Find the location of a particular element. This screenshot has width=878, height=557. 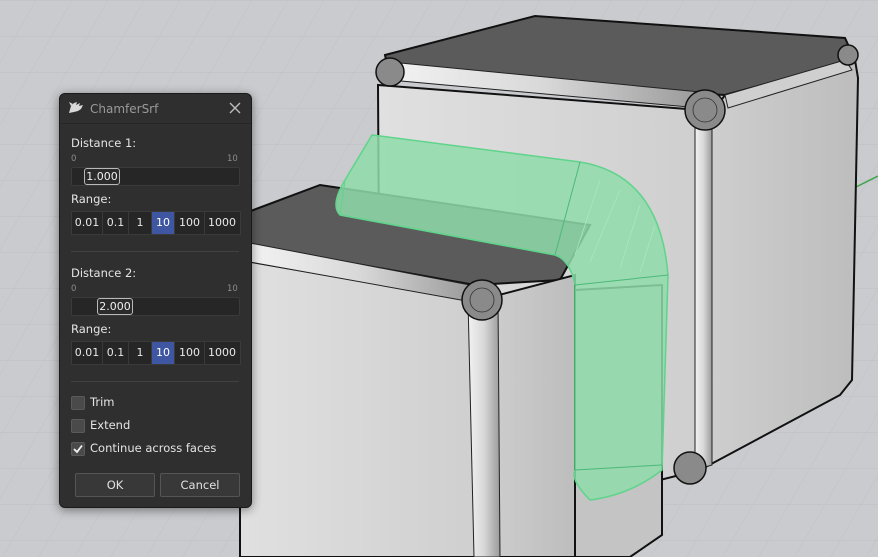

distance1-range-0.1: 0.1 is located at coordinates (116, 223).